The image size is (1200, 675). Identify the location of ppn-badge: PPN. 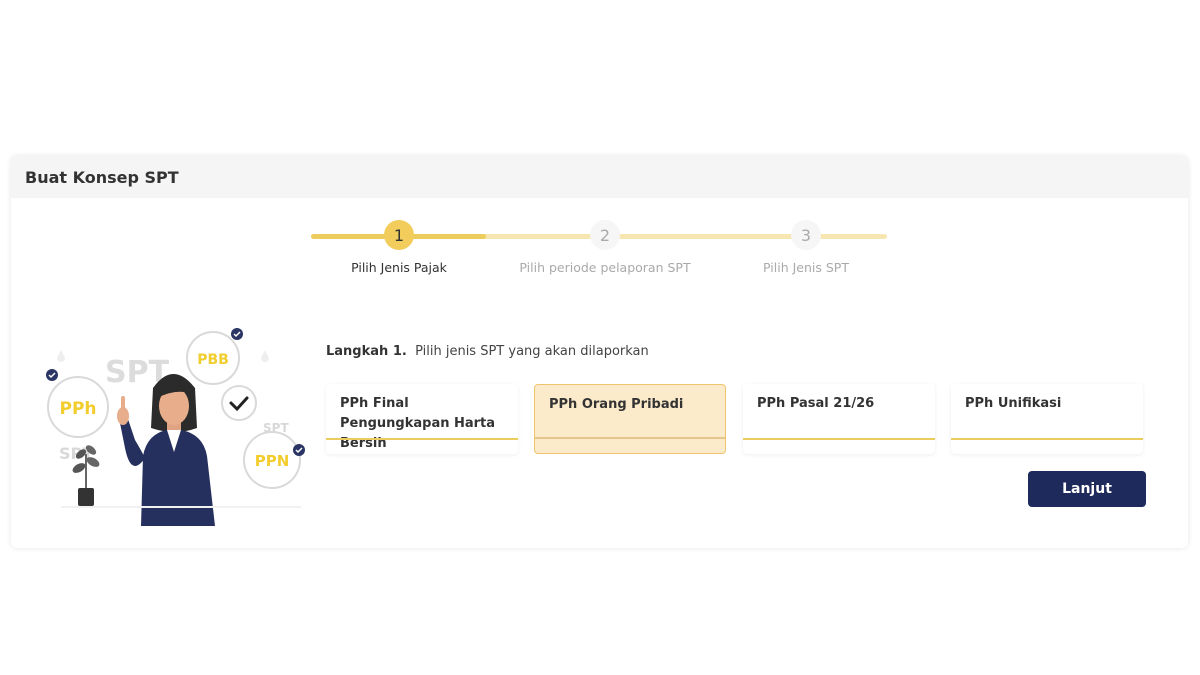
(274, 460).